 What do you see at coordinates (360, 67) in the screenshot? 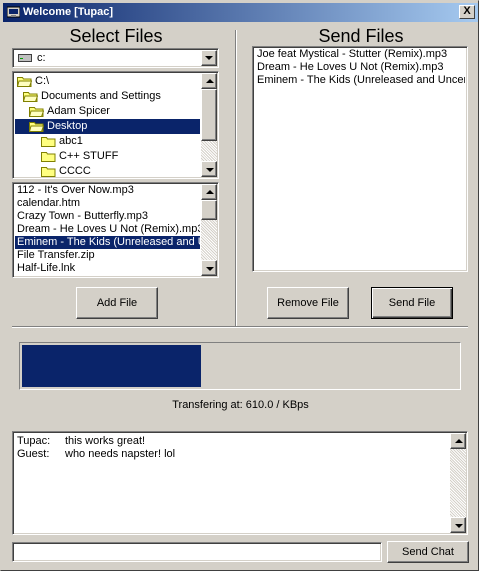
I see `queue-item: Dream - He Loves U Not (Remix).mp3` at bounding box center [360, 67].